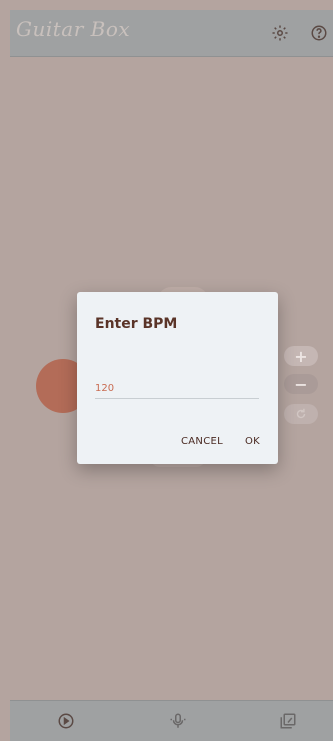  I want to click on bpm-dialog: Enter BPM CANCEL OK, so click(177, 378).